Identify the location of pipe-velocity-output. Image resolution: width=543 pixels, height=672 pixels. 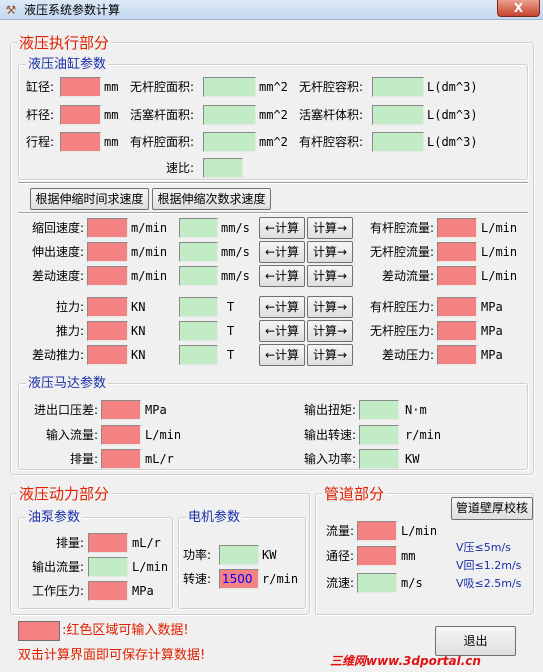
(377, 583).